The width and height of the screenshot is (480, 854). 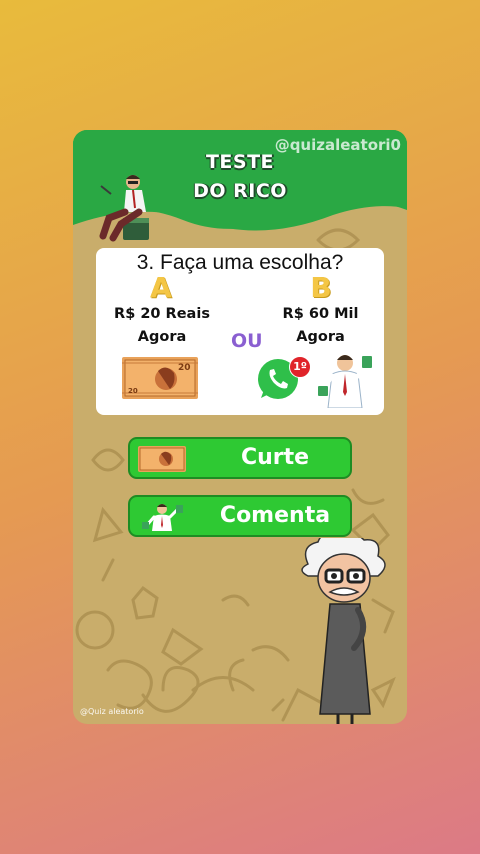 What do you see at coordinates (161, 287) in the screenshot?
I see `option-a-letter: A` at bounding box center [161, 287].